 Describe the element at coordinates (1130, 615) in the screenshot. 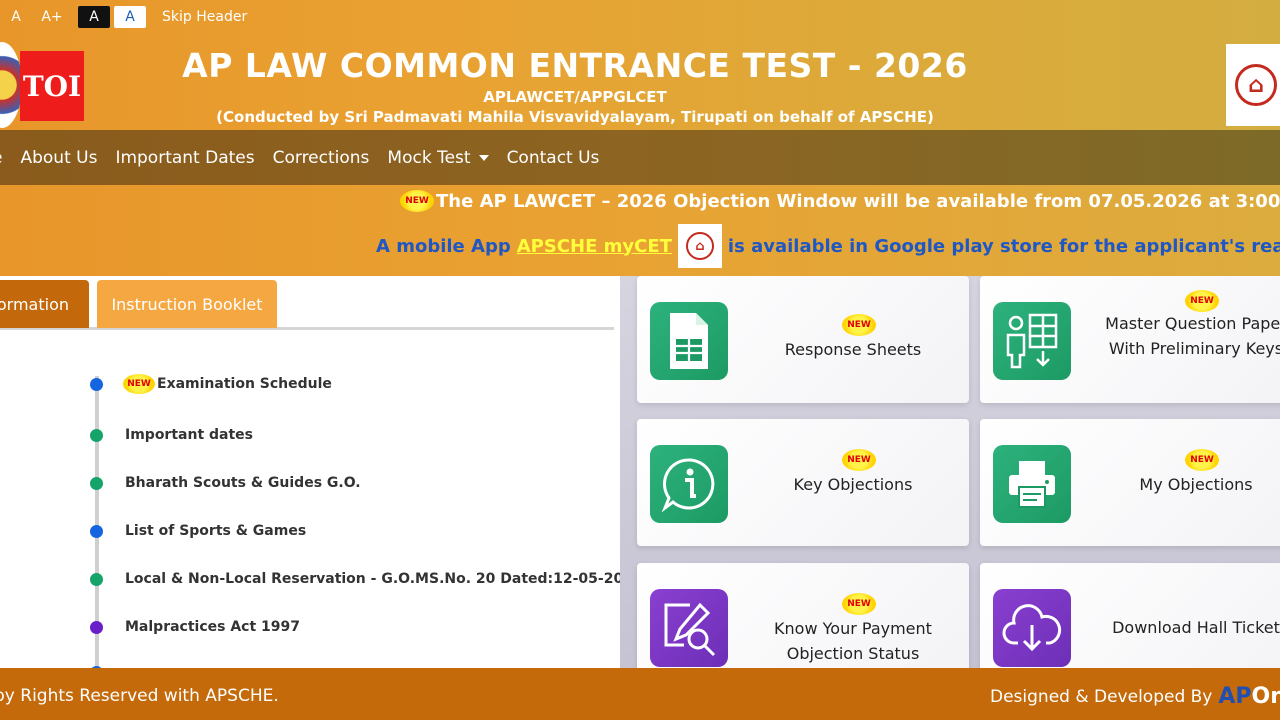

I see `download-hall-ticket-card: Download Hall Ticket` at that location.